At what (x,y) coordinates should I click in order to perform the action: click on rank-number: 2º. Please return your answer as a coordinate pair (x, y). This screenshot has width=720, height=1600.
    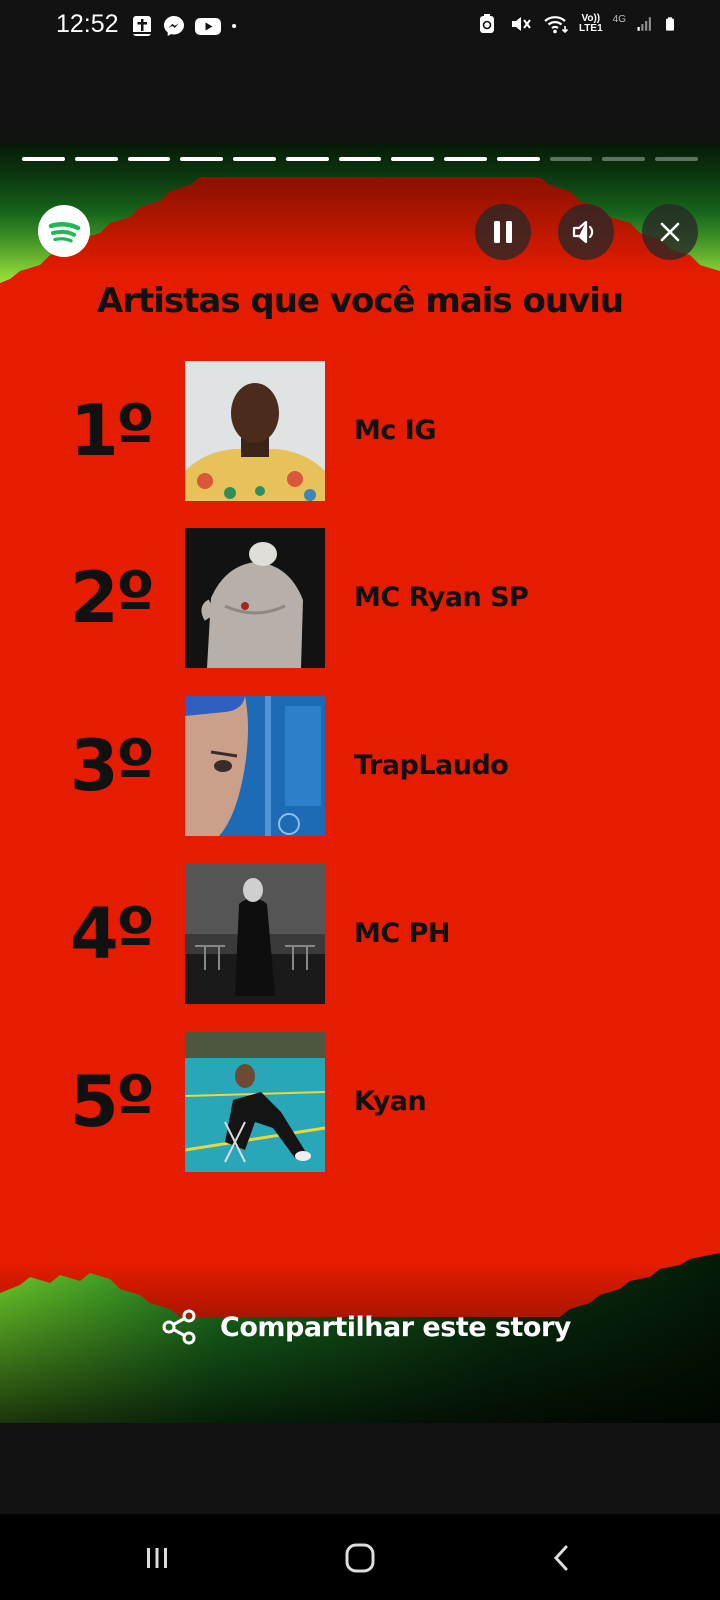
    Looking at the image, I should click on (112, 598).